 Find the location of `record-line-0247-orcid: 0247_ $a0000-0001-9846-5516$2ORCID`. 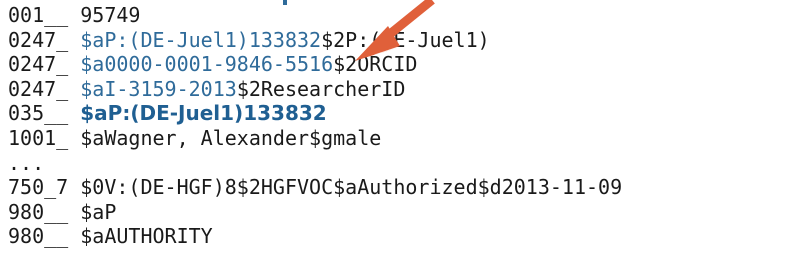

record-line-0247-orcid: 0247_ $a0000-0001-9846-5516$2ORCID is located at coordinates (403, 64).